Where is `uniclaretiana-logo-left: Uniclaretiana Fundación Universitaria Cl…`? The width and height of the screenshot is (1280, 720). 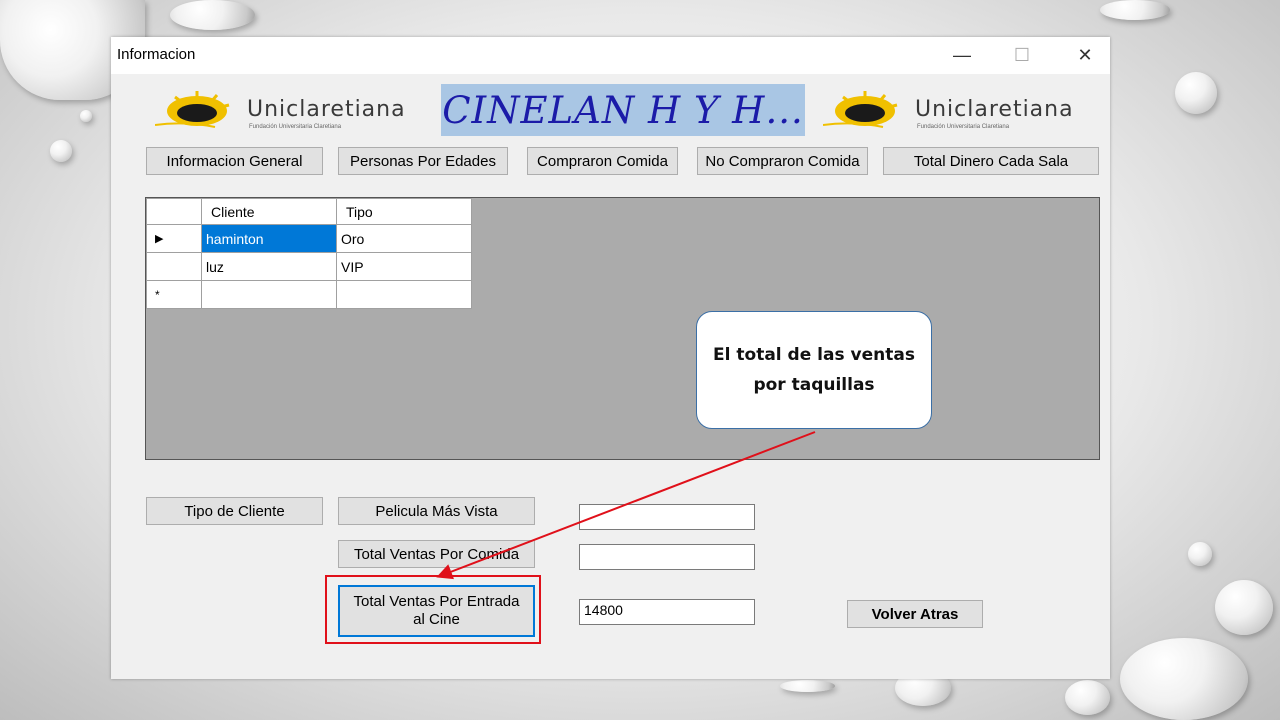 uniclaretiana-logo-left: Uniclaretiana Fundación Universitaria Cl… is located at coordinates (290, 113).